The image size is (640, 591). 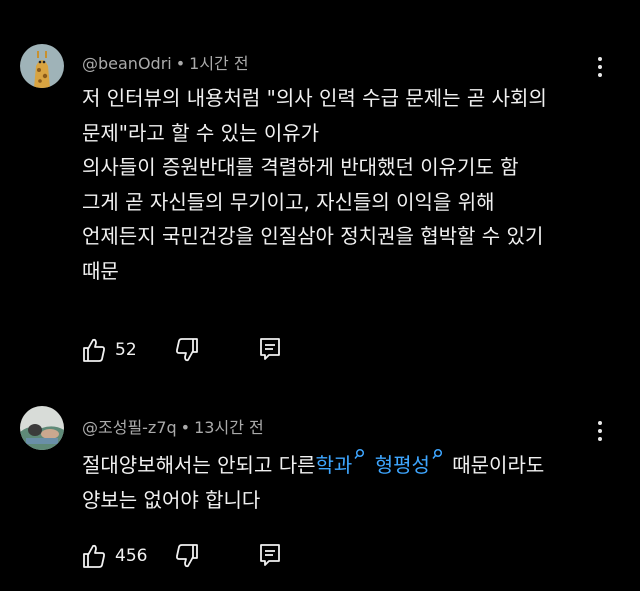 I want to click on comment-line: 저 인터뷰의 내용처럼 "의사 인력 수급 문제는 곧 사회의, so click(x=314, y=98).